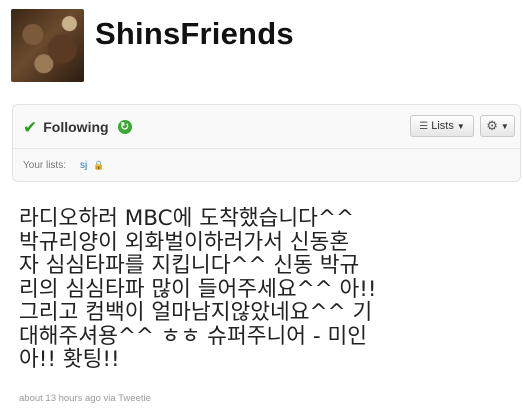  Describe the element at coordinates (83, 165) in the screenshot. I see `list-link-sj: sj` at that location.